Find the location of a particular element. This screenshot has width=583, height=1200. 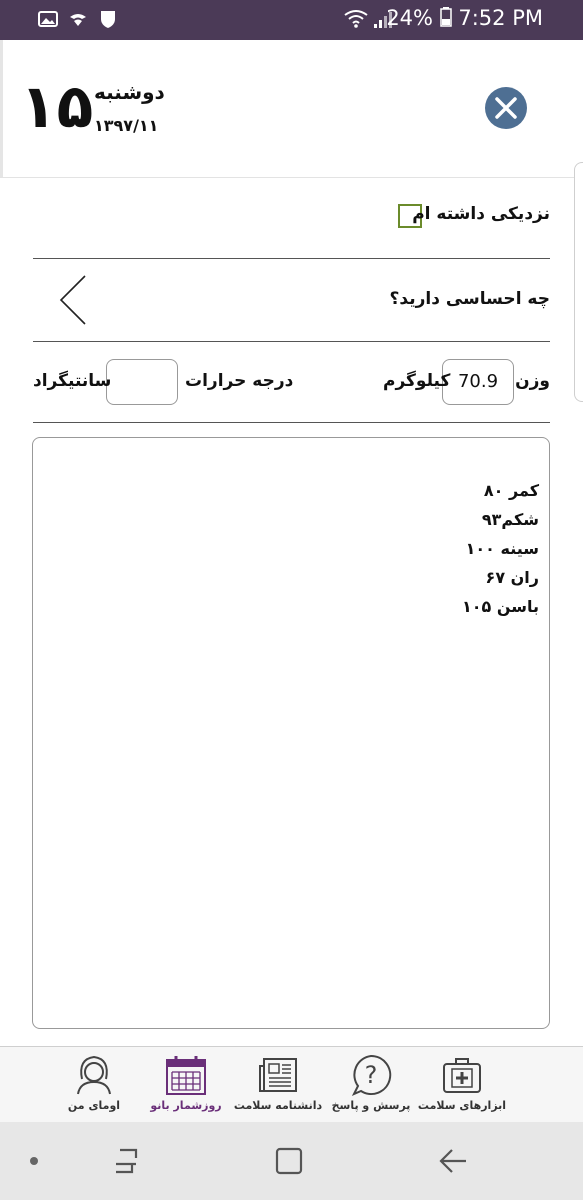

side-drawer-handle is located at coordinates (578, 282).